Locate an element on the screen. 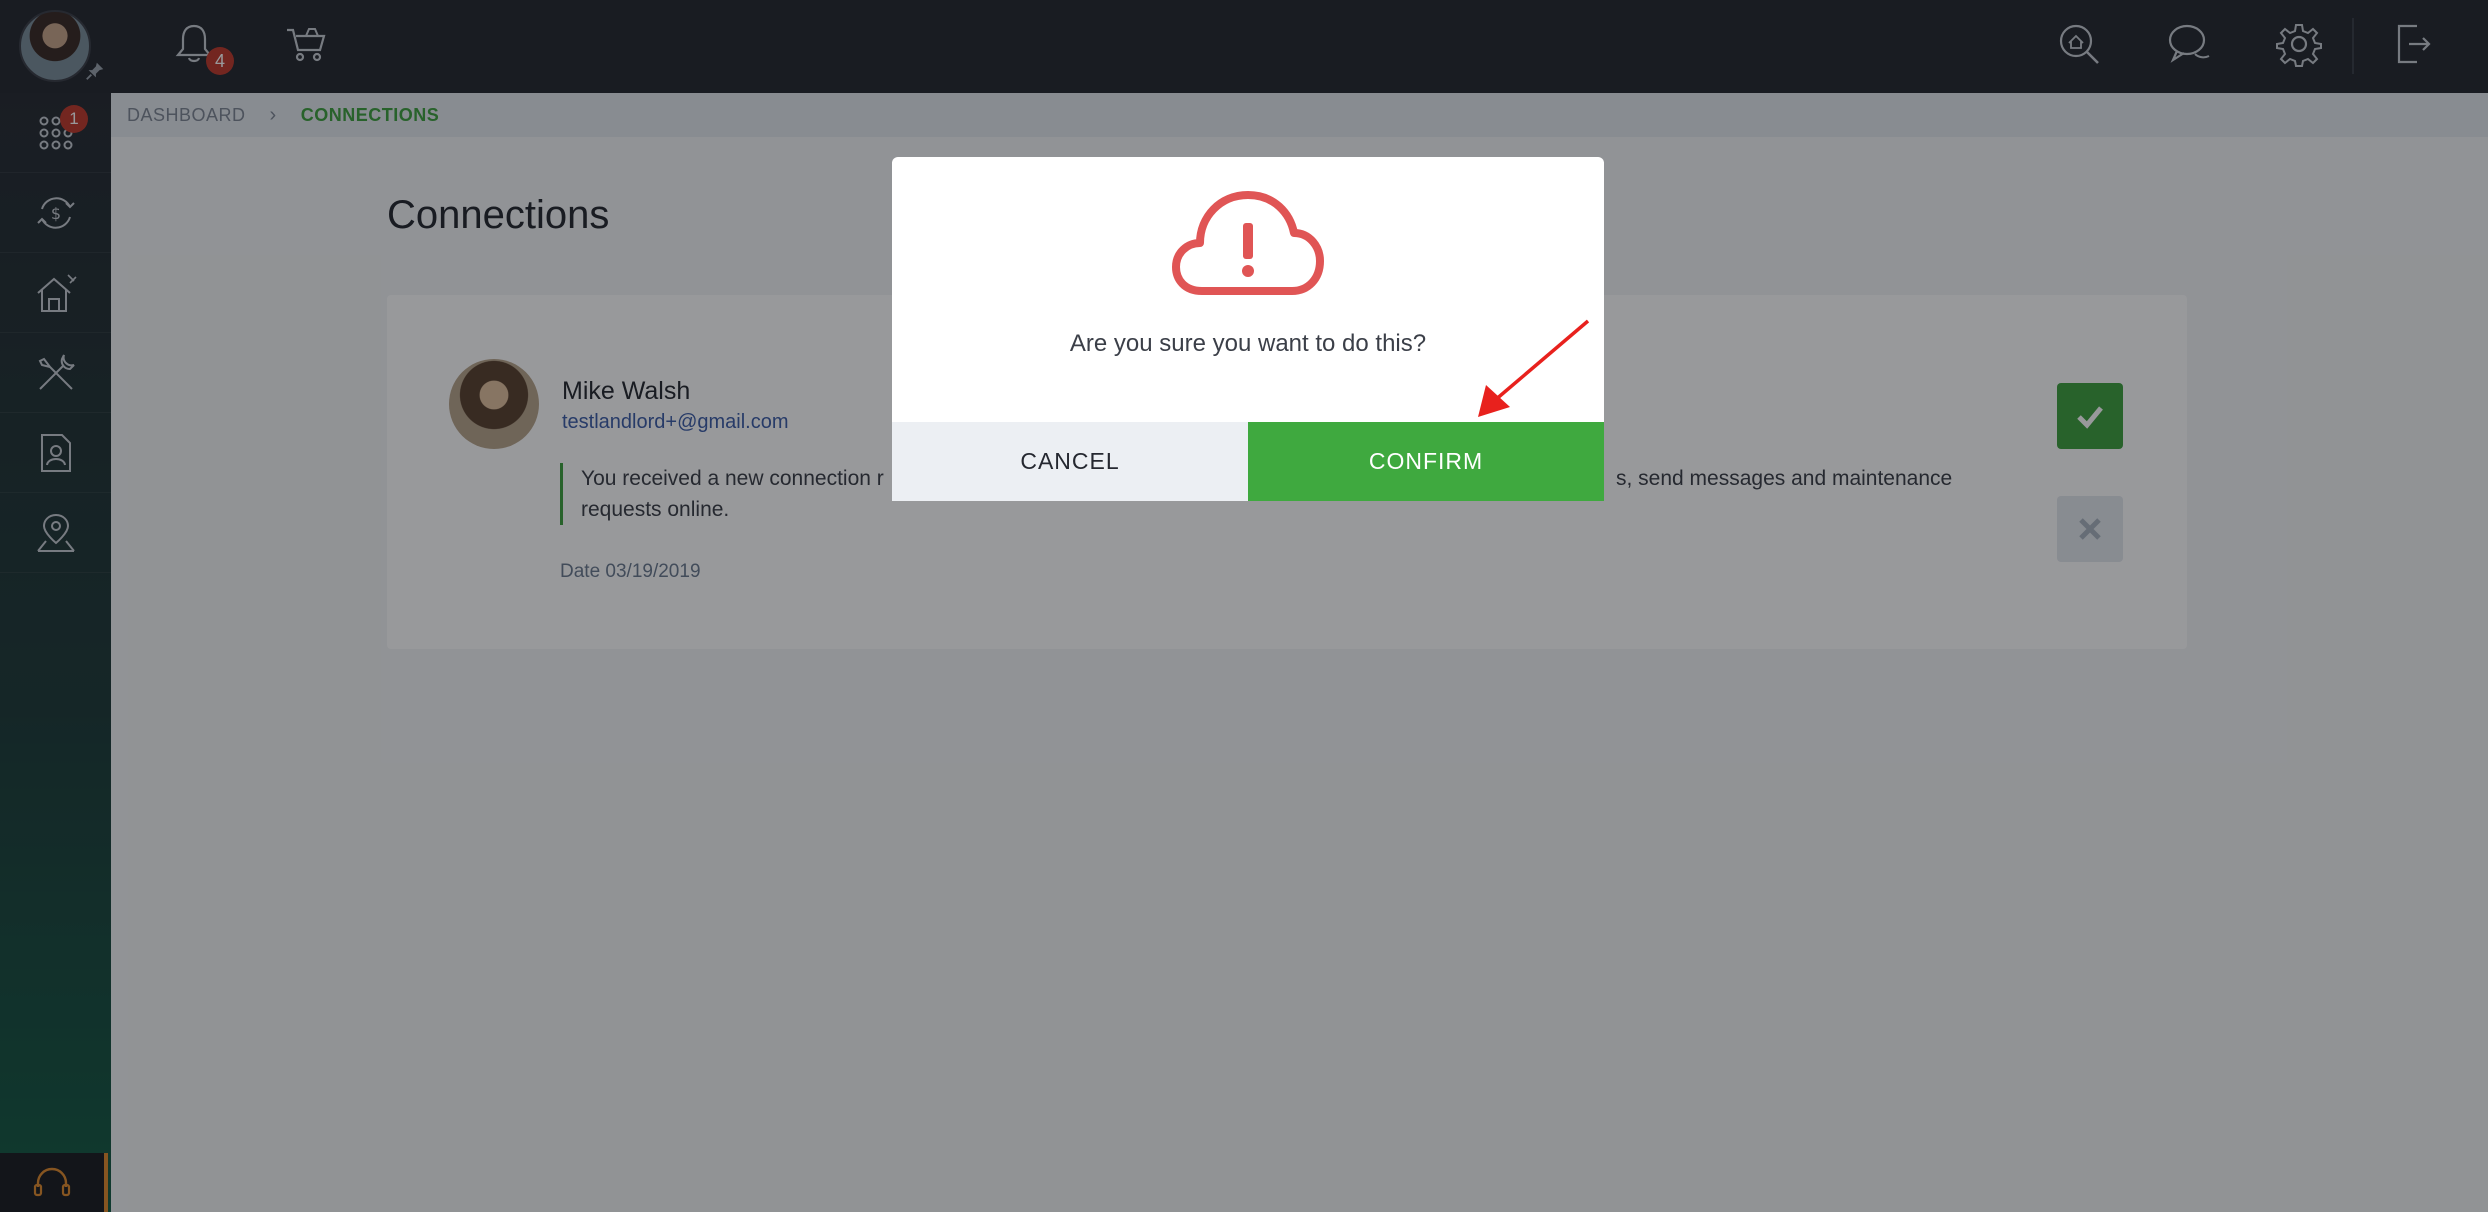 Image resolution: width=2488 pixels, height=1212 pixels. cancel-button: CANCEL is located at coordinates (1070, 461).